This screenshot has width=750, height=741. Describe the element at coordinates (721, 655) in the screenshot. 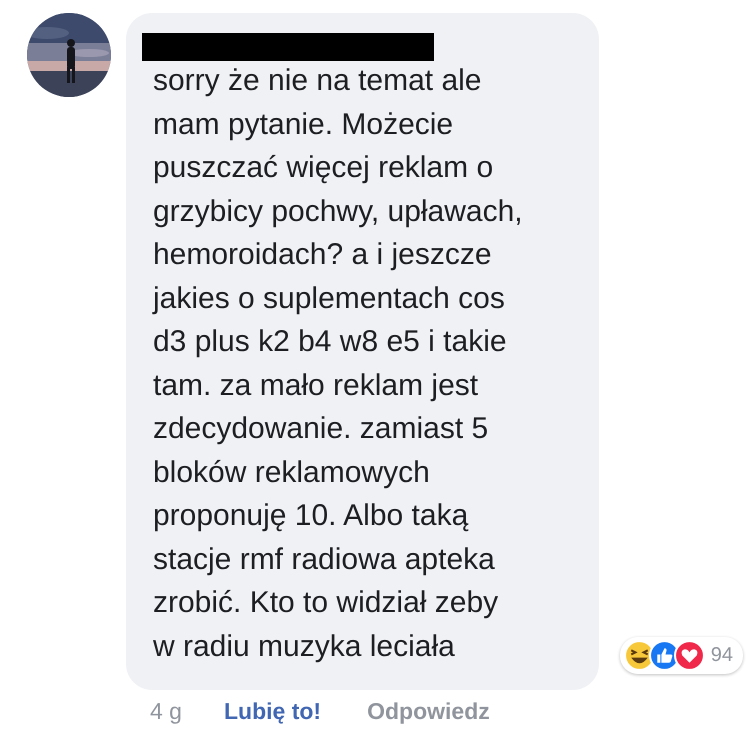

I see `reaction-count: 94` at that location.